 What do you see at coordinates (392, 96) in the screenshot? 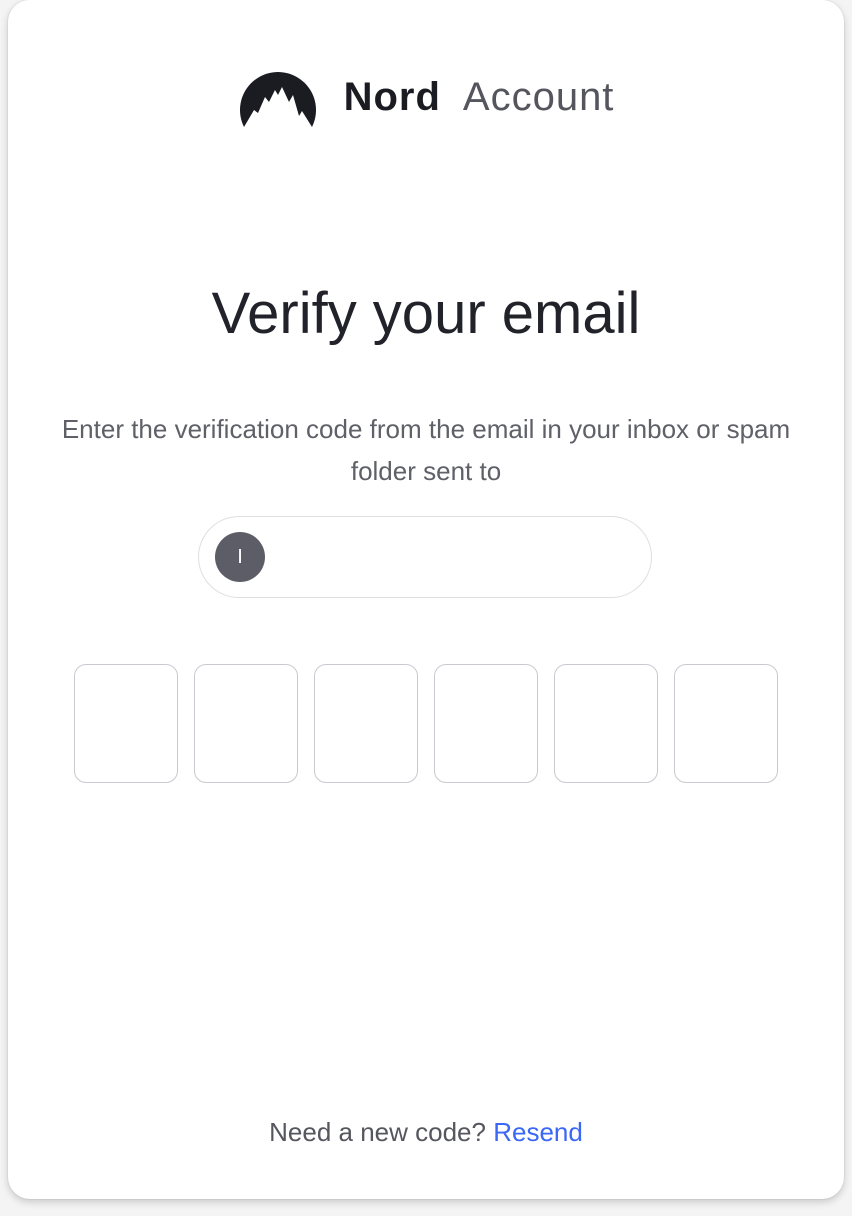
I see `brand-name-bold: Nord` at bounding box center [392, 96].